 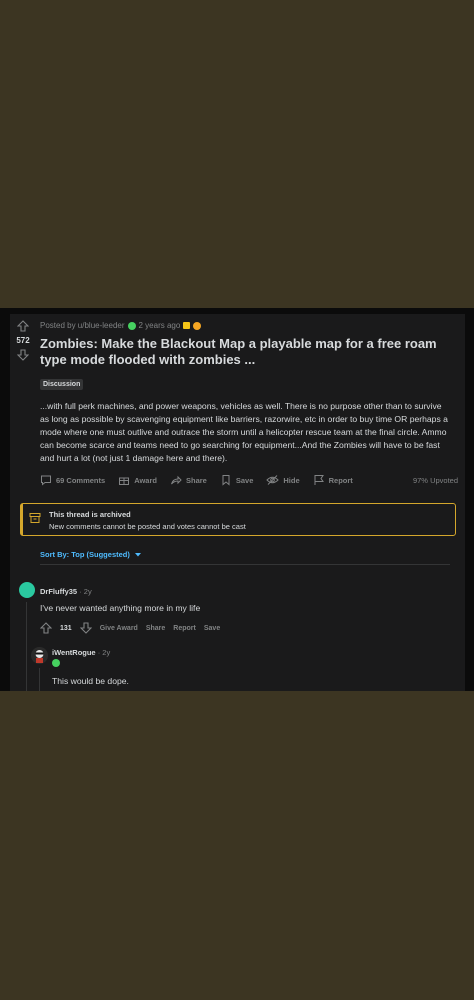 I want to click on comment-author-name: iWentRogue, so click(x=74, y=652).